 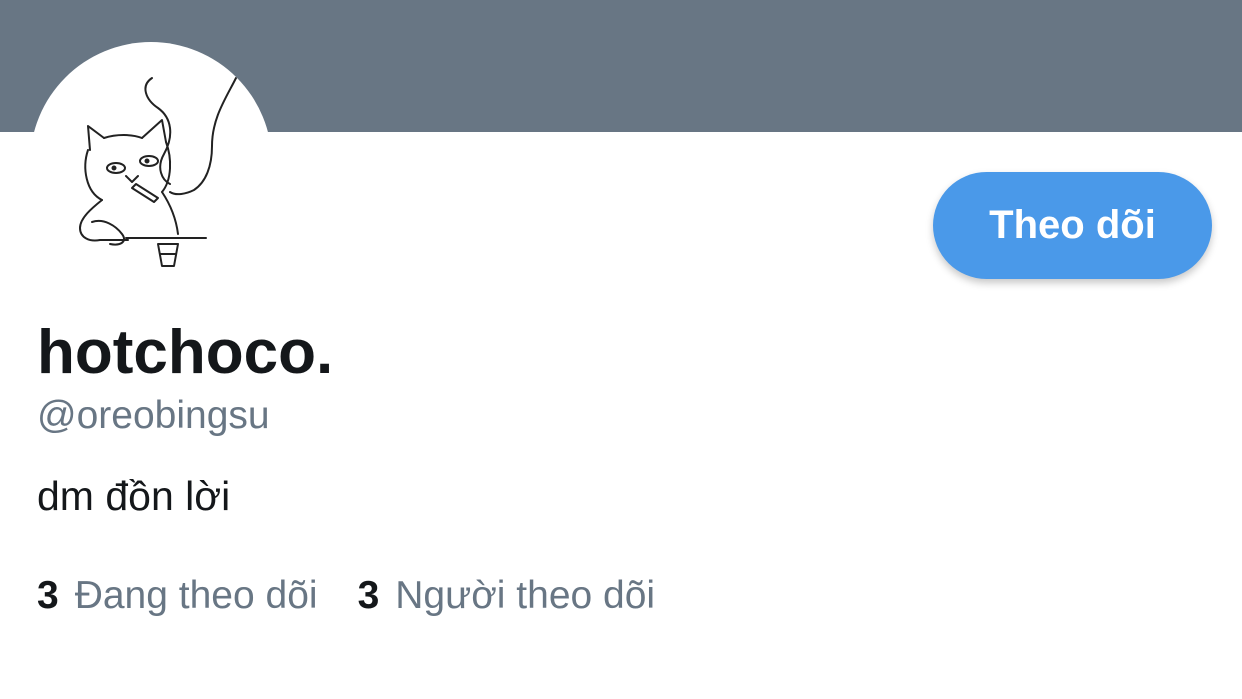 I want to click on cat-smoking-drawing-icon, so click(x=158, y=172).